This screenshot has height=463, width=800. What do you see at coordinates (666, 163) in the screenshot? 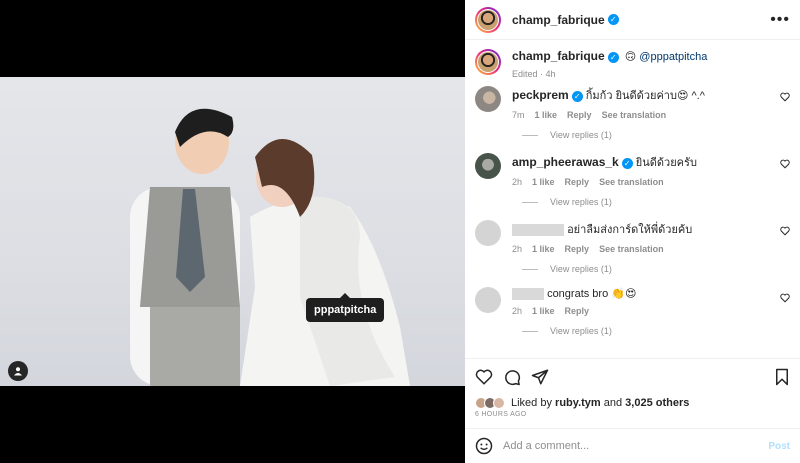
I see `comment-text: ยินดีด้วยครับ` at bounding box center [666, 163].